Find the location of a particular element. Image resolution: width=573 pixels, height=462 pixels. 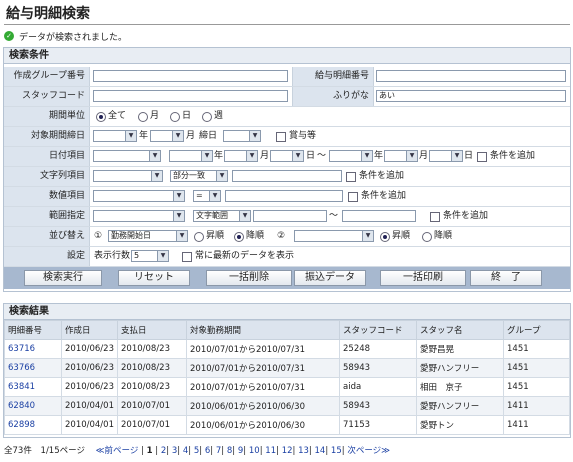

date-to-year-select is located at coordinates (351, 156).